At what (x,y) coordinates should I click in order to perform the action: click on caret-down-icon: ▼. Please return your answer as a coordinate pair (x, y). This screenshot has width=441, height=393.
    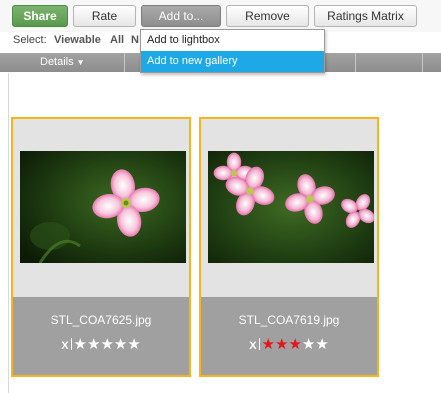
    Looking at the image, I should click on (80, 62).